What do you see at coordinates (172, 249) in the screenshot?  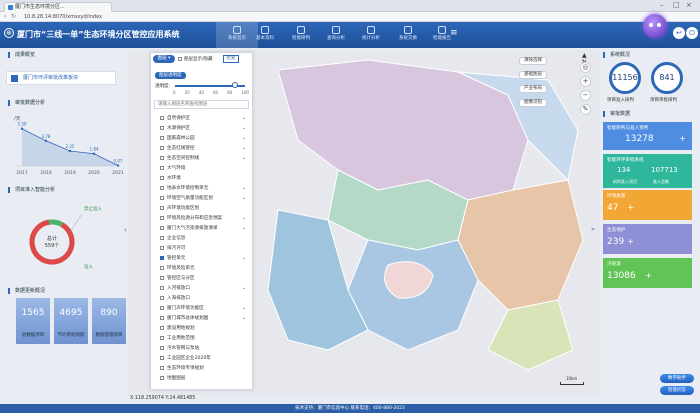 I see `layer-item: 排污许可` at bounding box center [172, 249].